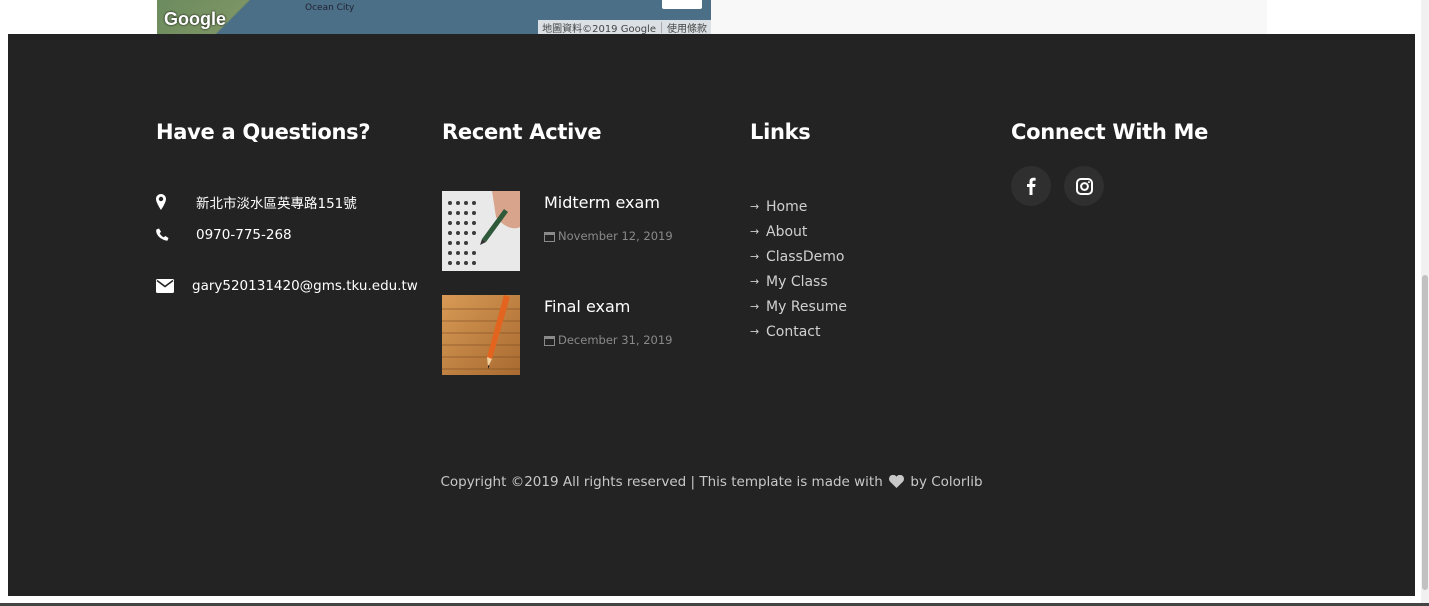  What do you see at coordinates (786, 232) in the screenshot?
I see `footer-link-label: About` at bounding box center [786, 232].